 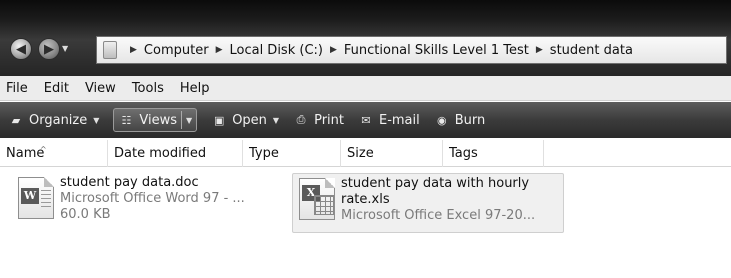 What do you see at coordinates (43, 149) in the screenshot?
I see `sort-ascending-icon: ^` at bounding box center [43, 149].